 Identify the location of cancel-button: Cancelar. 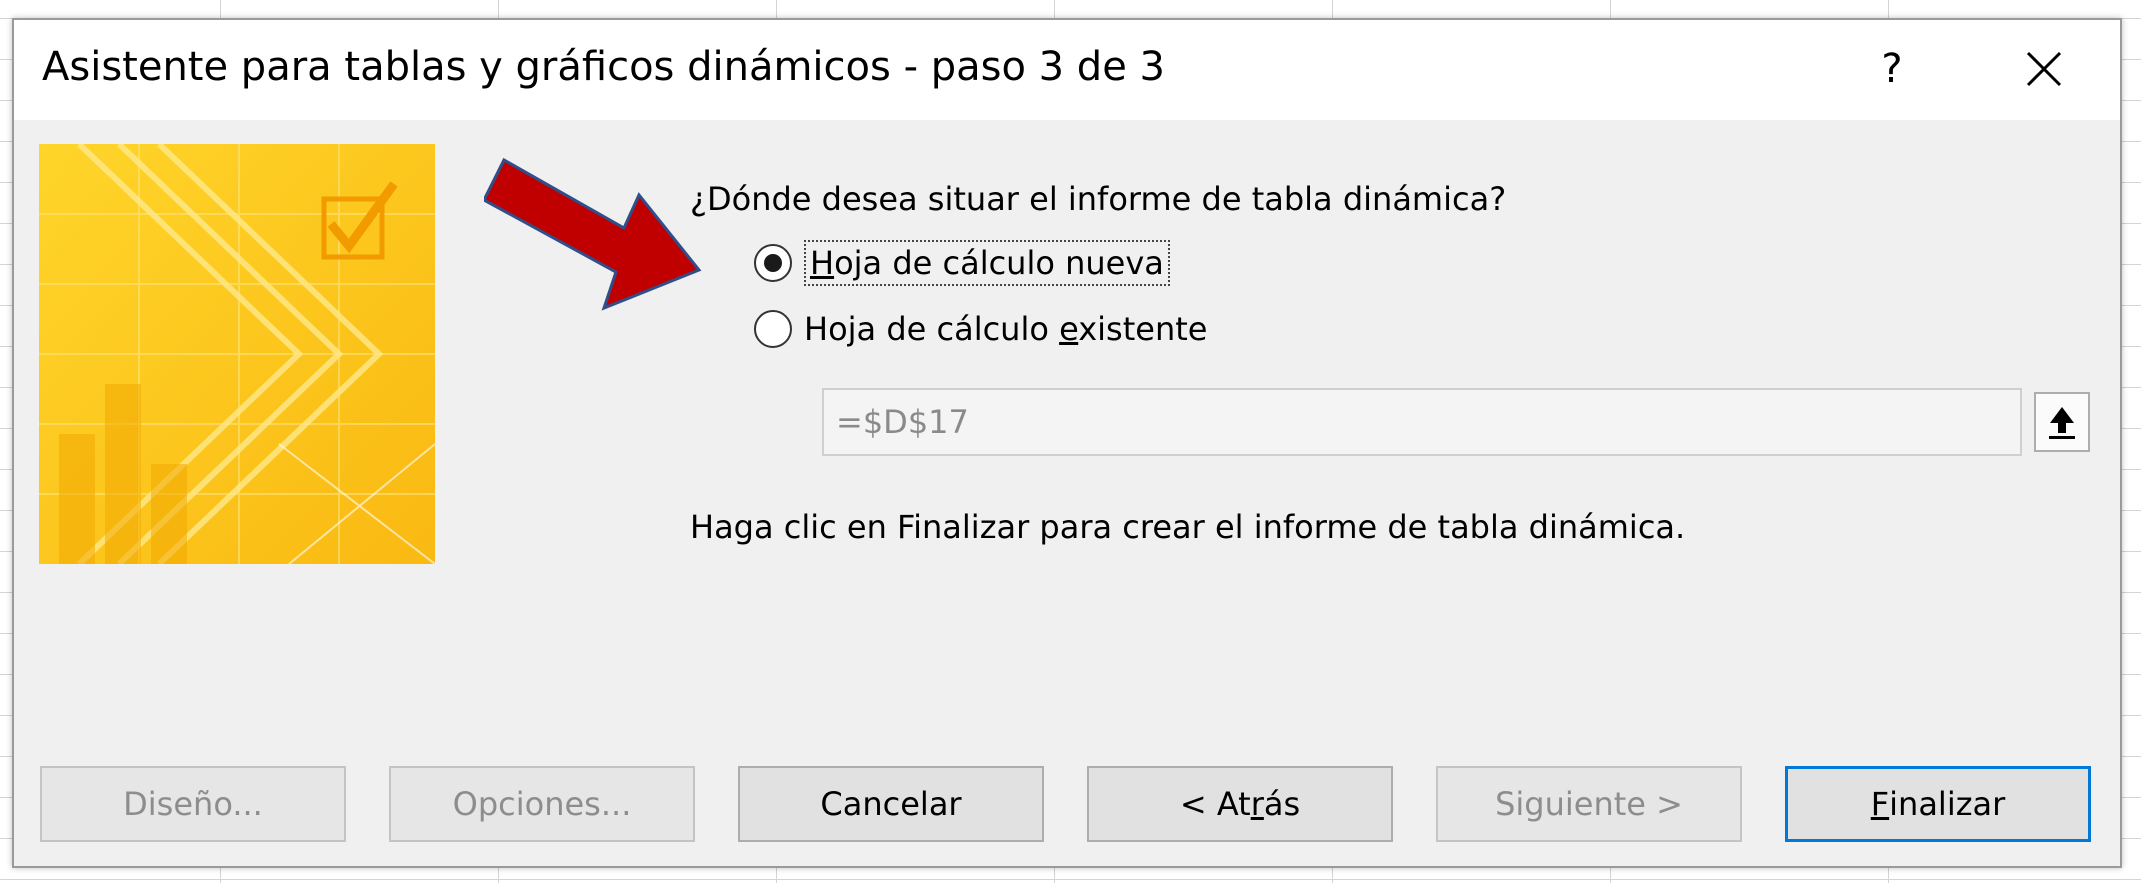
(891, 804).